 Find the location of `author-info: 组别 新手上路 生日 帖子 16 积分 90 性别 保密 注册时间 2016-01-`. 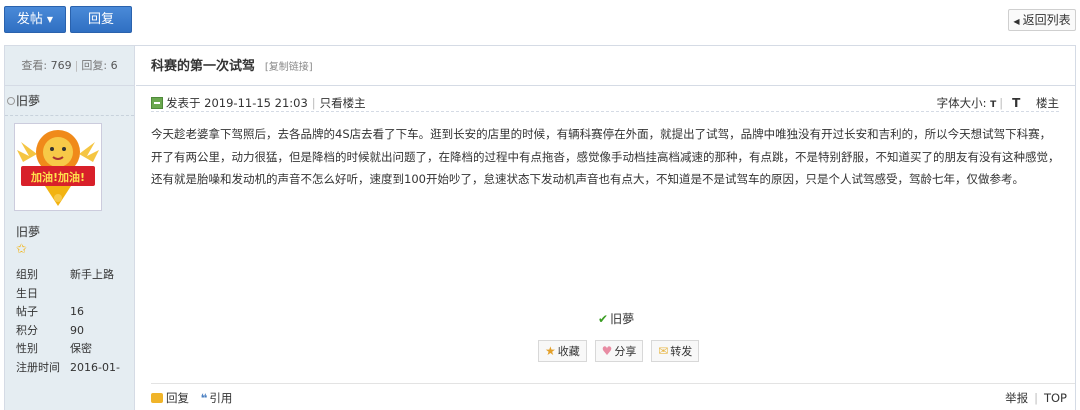

author-info: 组别 新手上路 生日 帖子 16 积分 90 性别 保密 注册时间 2016-01- is located at coordinates (74, 321).